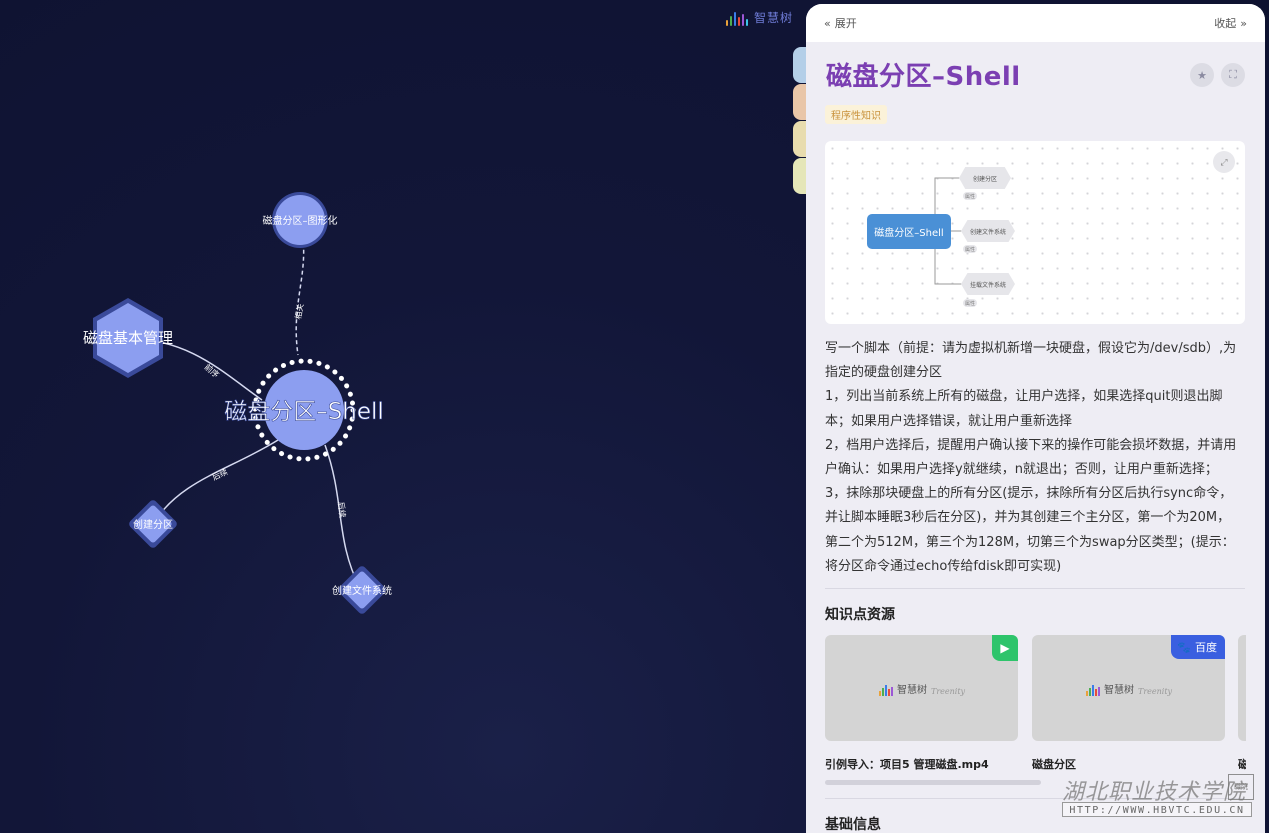  I want to click on resource-caption: 引例导入：项目5 管理磁盘.mp4, so click(907, 764).